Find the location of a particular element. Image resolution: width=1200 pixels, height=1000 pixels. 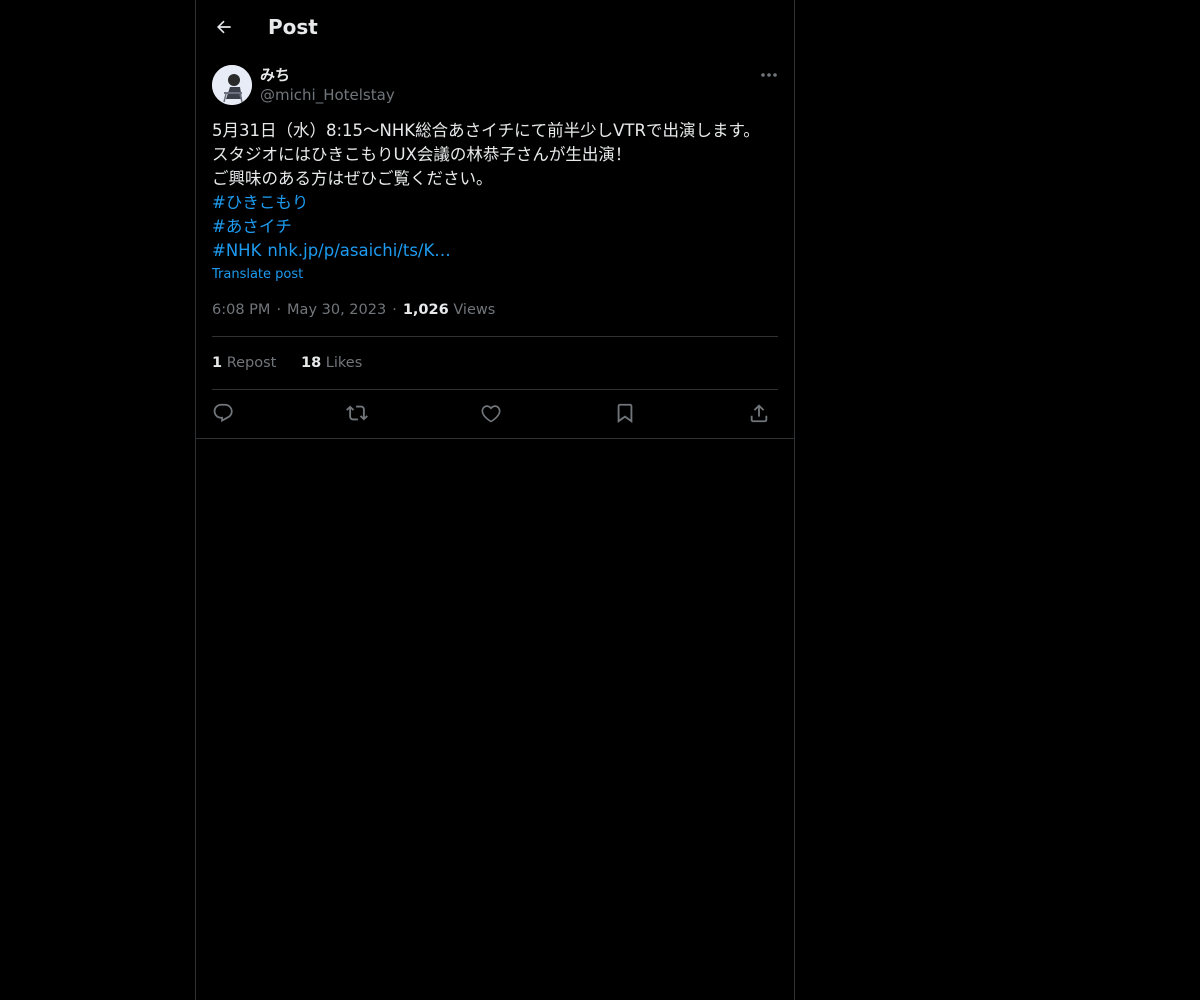

reply-button is located at coordinates (223, 413).